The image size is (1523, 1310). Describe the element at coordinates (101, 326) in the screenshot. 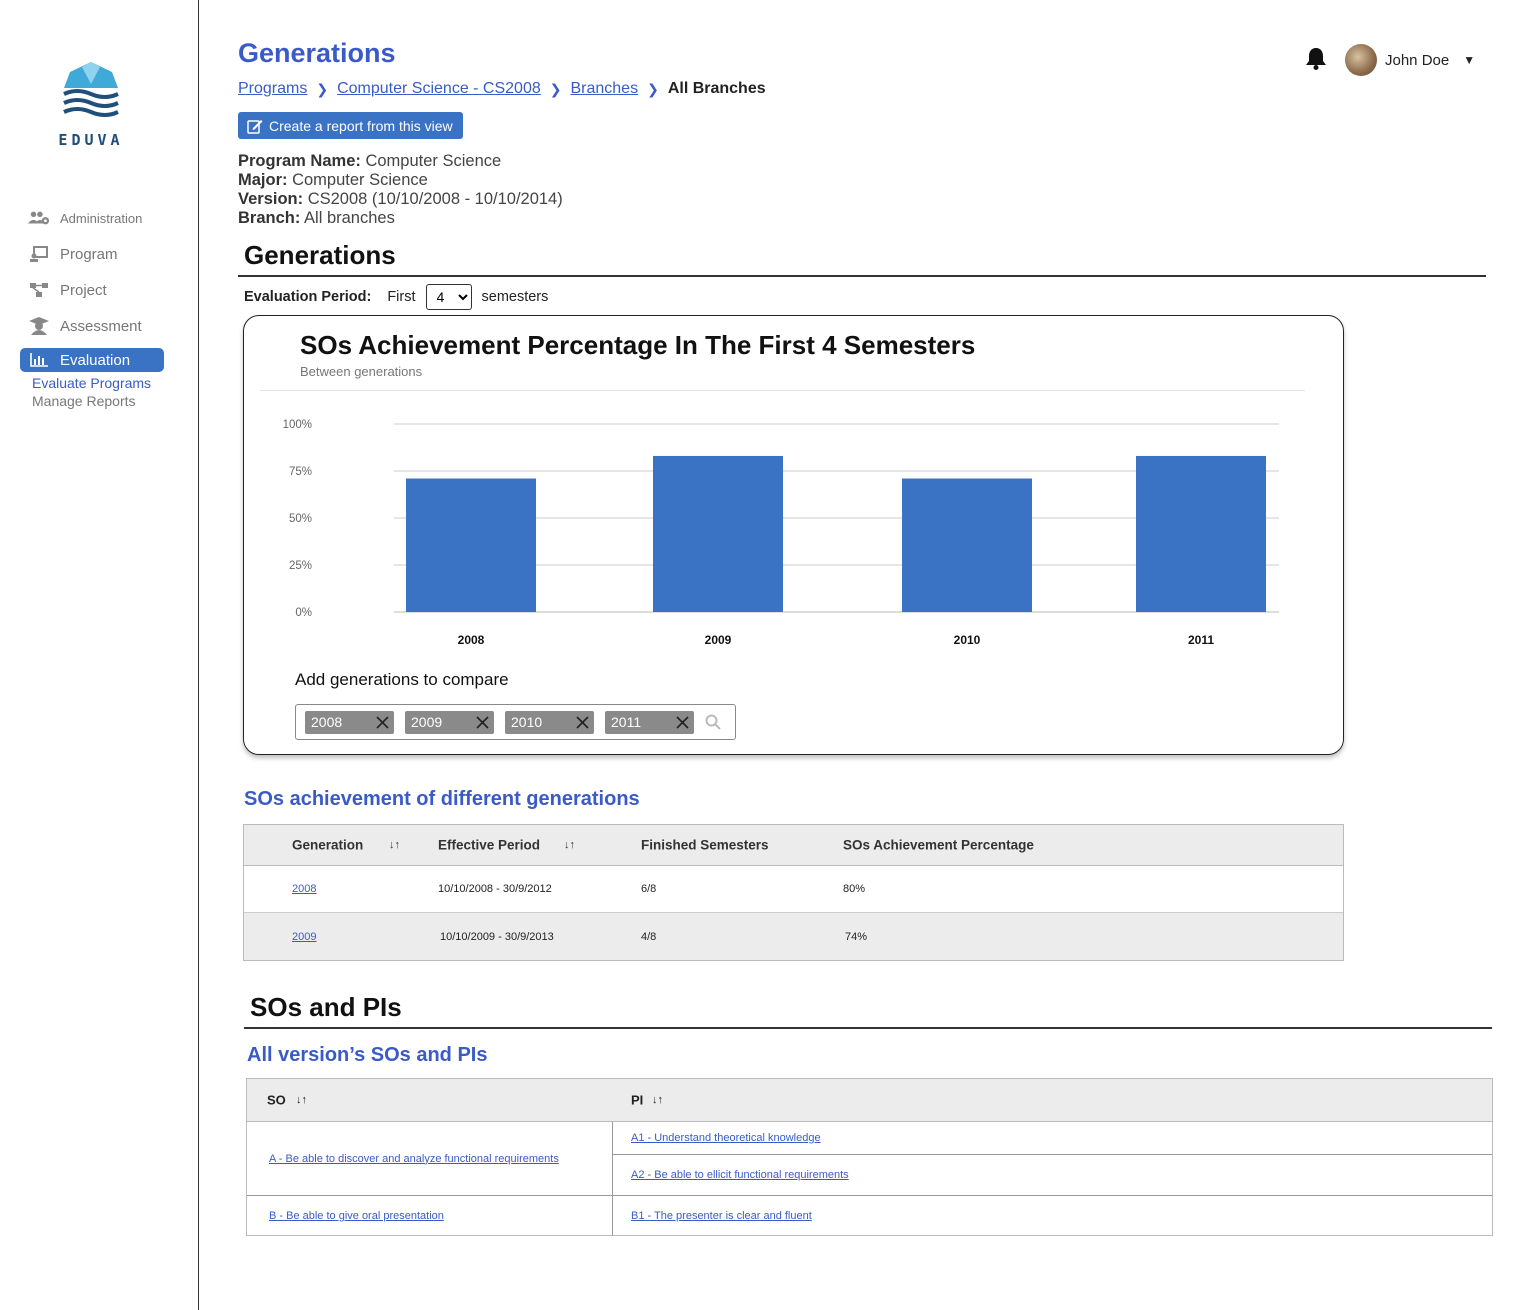

I see `sidebar-item-label: Assessment` at that location.